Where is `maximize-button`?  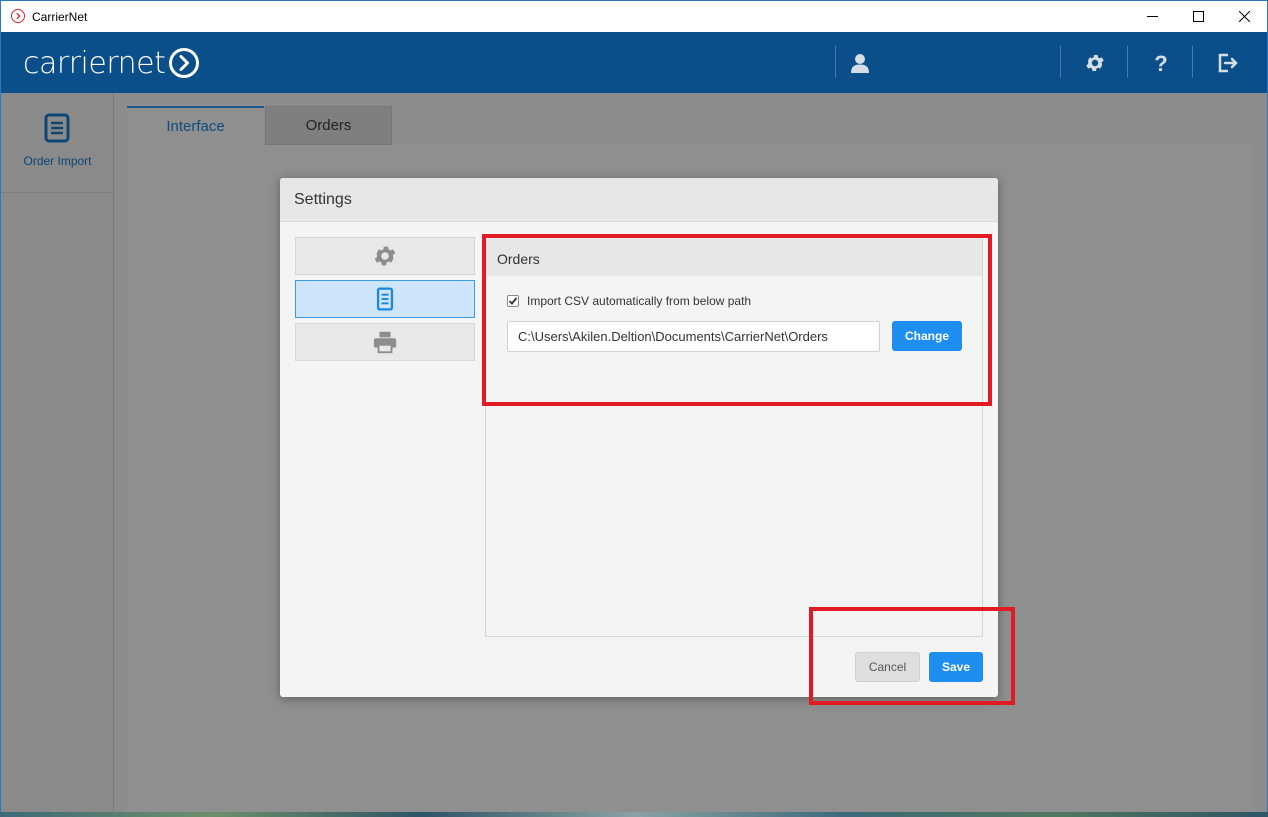
maximize-button is located at coordinates (1198, 16).